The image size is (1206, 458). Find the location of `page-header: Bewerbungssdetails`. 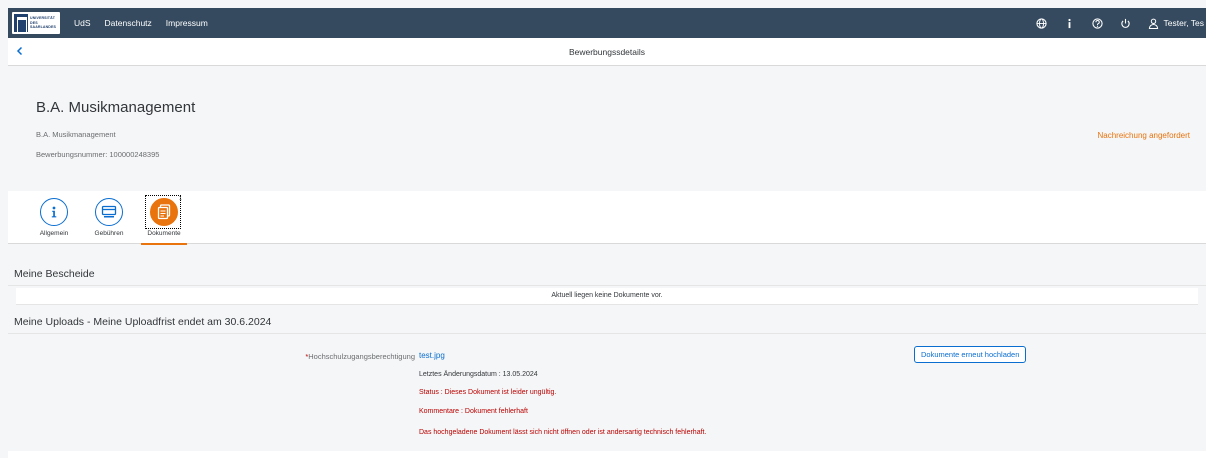

page-header: Bewerbungssdetails is located at coordinates (607, 52).